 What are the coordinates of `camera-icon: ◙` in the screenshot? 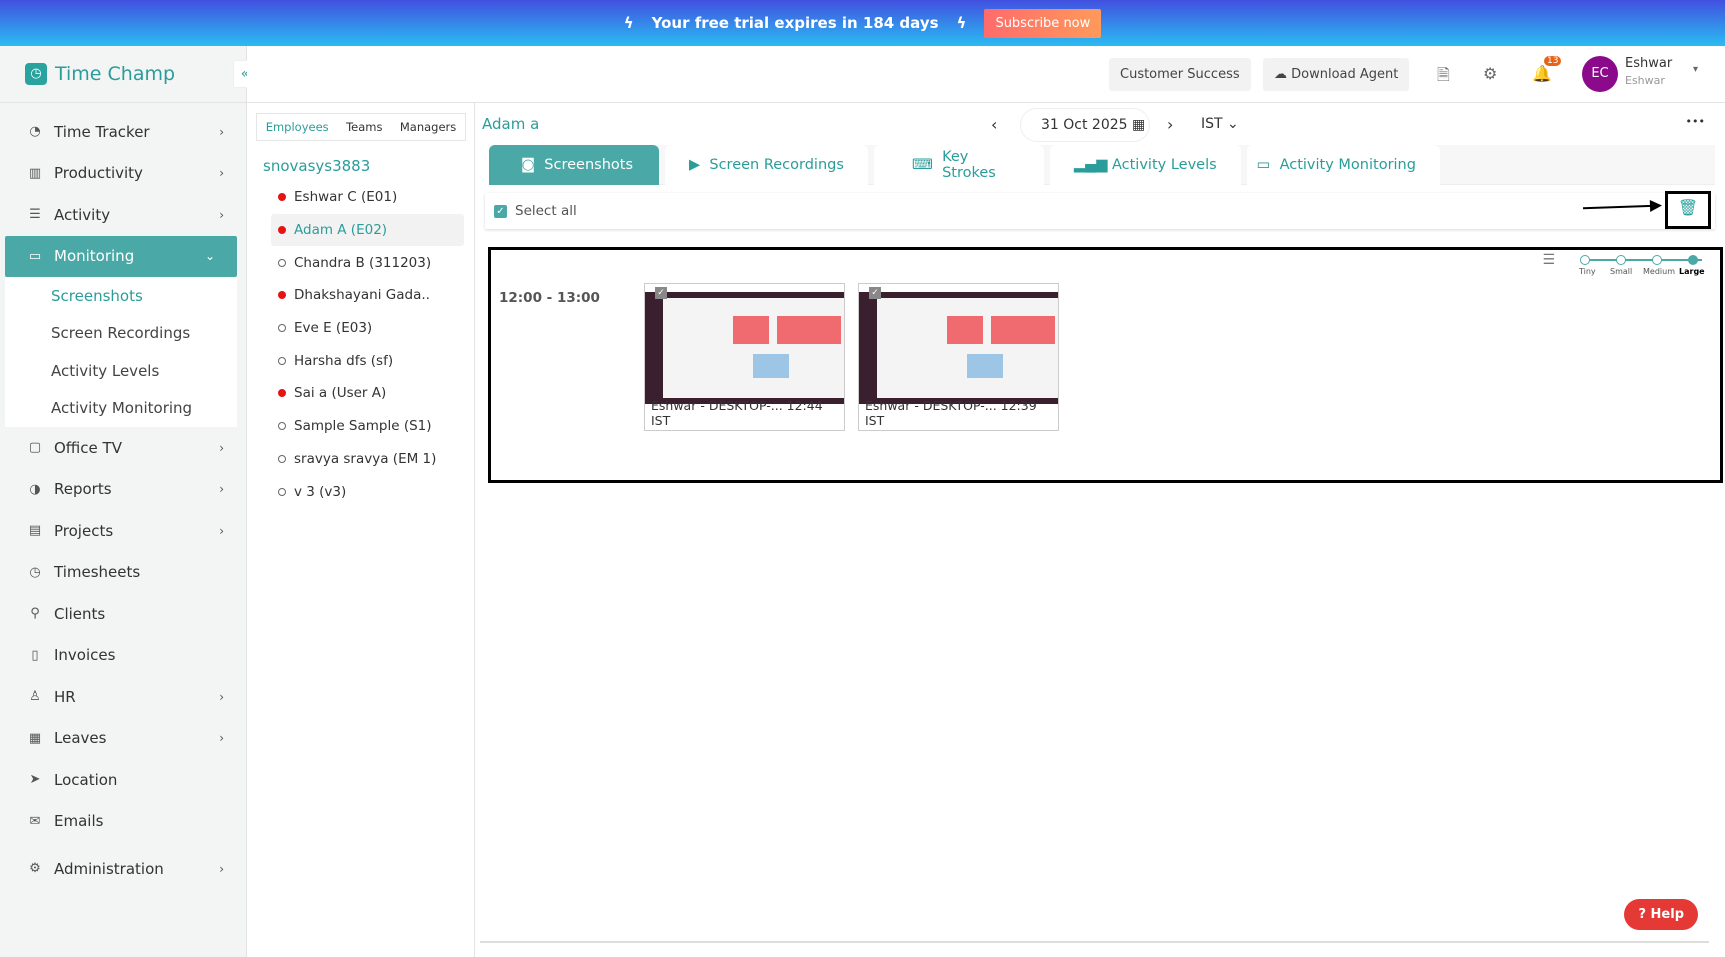 It's located at (533, 165).